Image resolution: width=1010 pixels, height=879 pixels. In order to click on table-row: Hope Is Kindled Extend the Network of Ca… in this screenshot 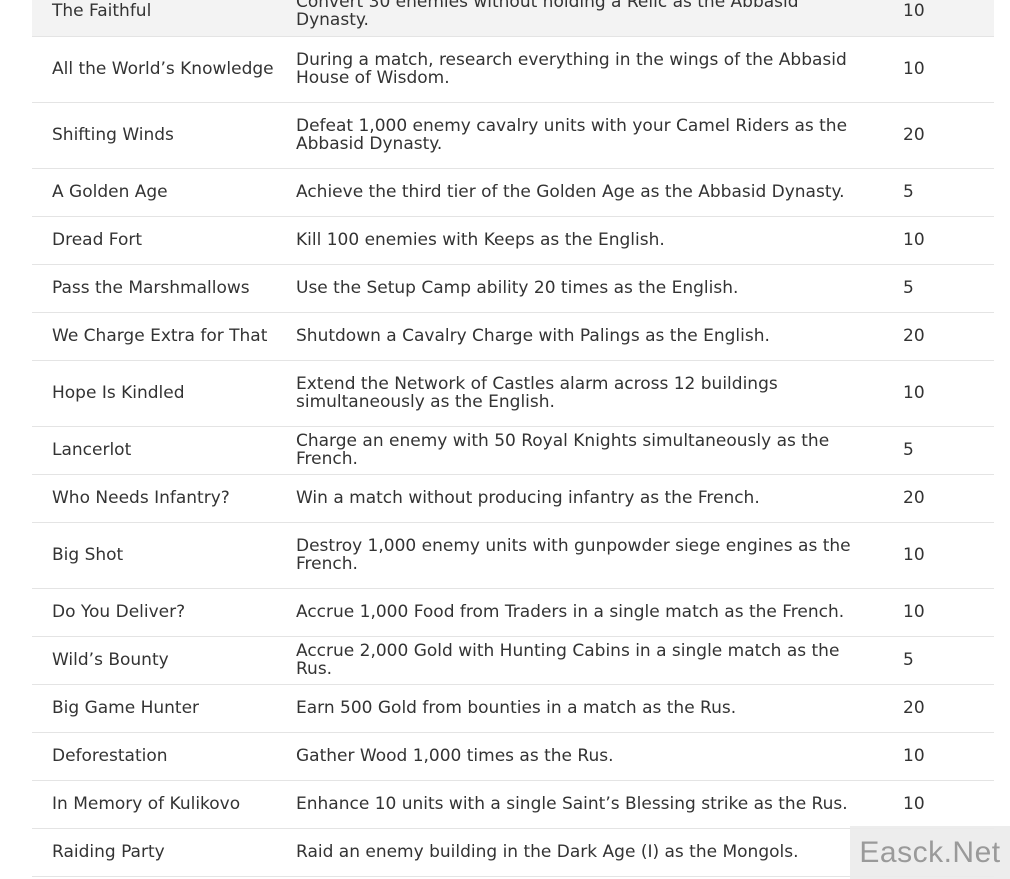, I will do `click(513, 393)`.